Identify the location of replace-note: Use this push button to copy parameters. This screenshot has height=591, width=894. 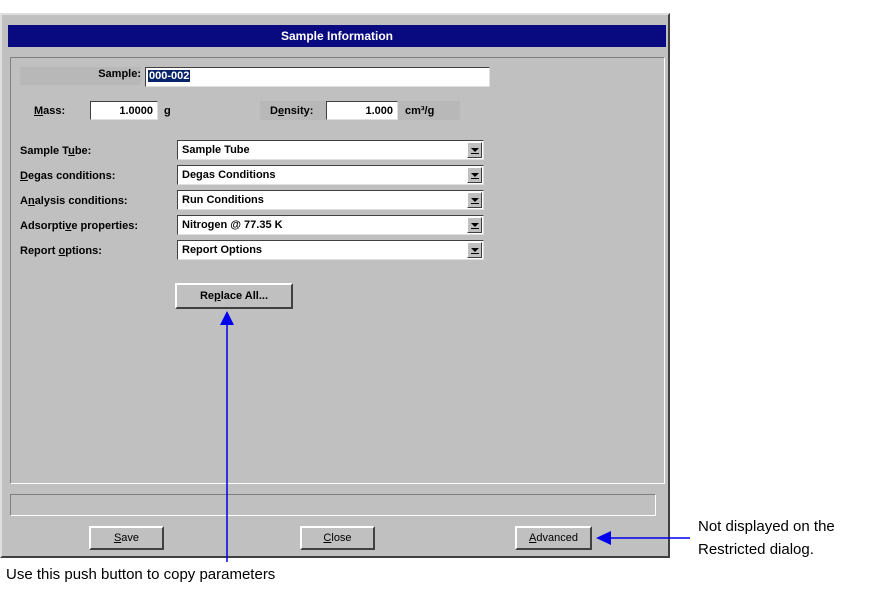
(141, 574).